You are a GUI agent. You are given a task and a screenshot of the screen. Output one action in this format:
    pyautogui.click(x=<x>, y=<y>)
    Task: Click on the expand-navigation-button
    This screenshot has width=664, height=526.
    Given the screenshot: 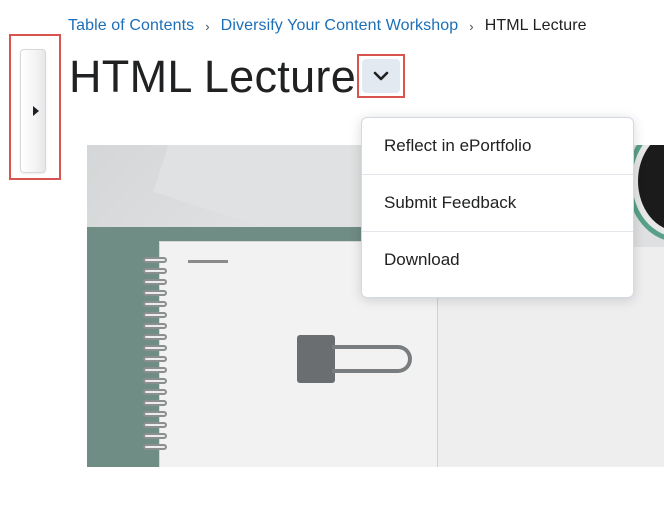 What is the action you would take?
    pyautogui.click(x=33, y=111)
    